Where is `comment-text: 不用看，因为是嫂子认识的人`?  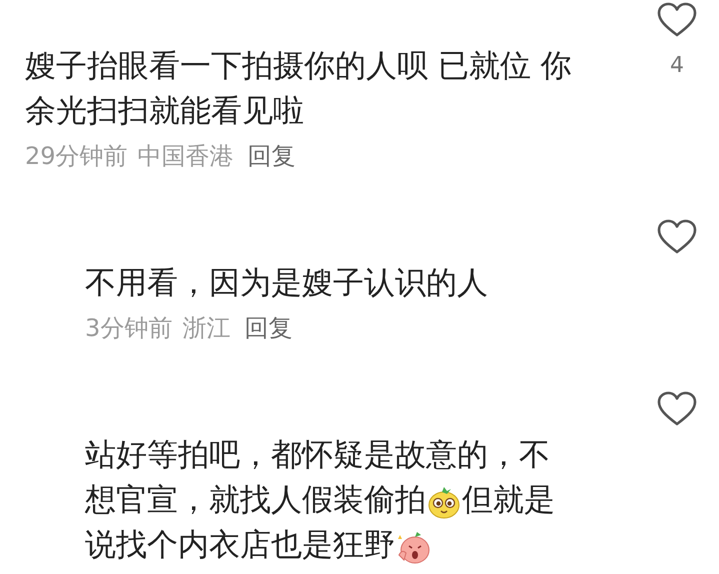
comment-text: 不用看，因为是嫂子认识的人 is located at coordinates (287, 283).